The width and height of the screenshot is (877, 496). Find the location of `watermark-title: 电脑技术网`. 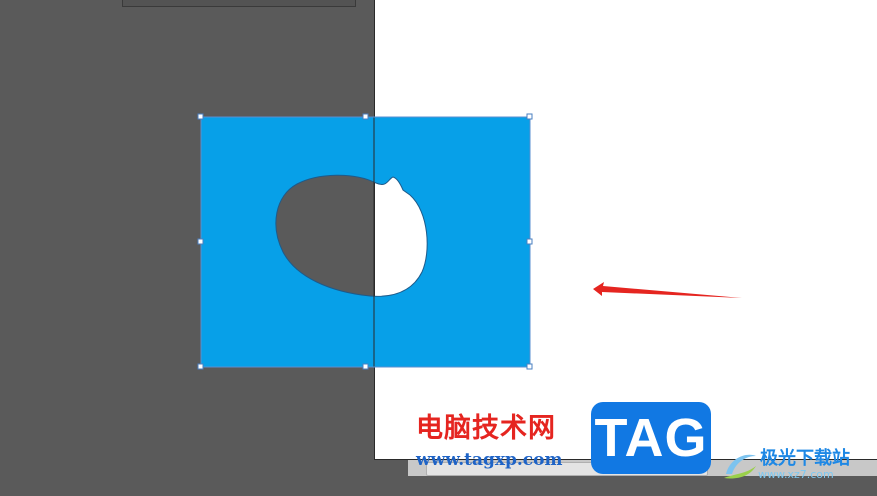

watermark-title: 电脑技术网 is located at coordinates (486, 428).